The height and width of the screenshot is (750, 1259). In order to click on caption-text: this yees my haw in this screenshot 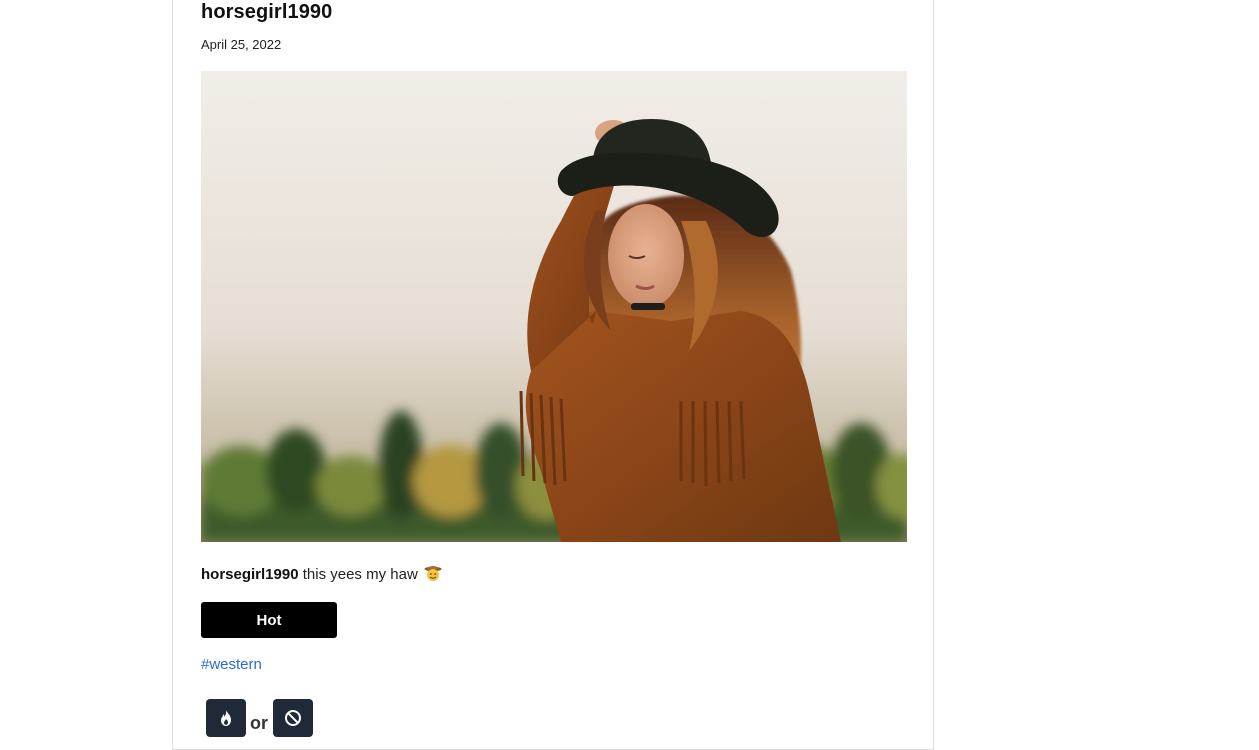, I will do `click(360, 574)`.